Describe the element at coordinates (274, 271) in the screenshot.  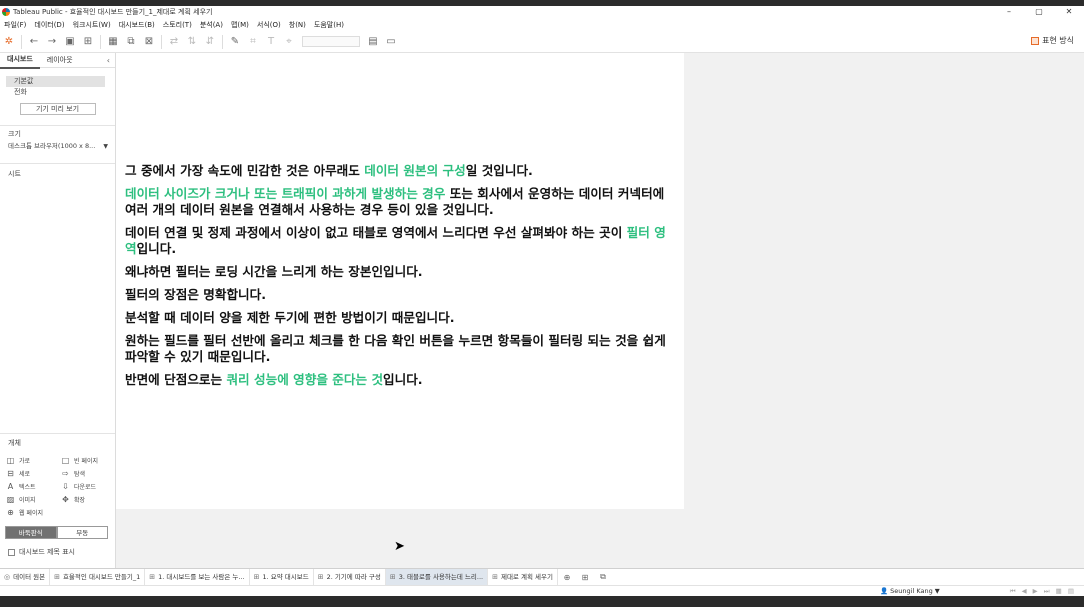
I see `paragraph: 왜냐하면 필터는 로딩 시간을 느리게 하는 장본인입니다.` at that location.